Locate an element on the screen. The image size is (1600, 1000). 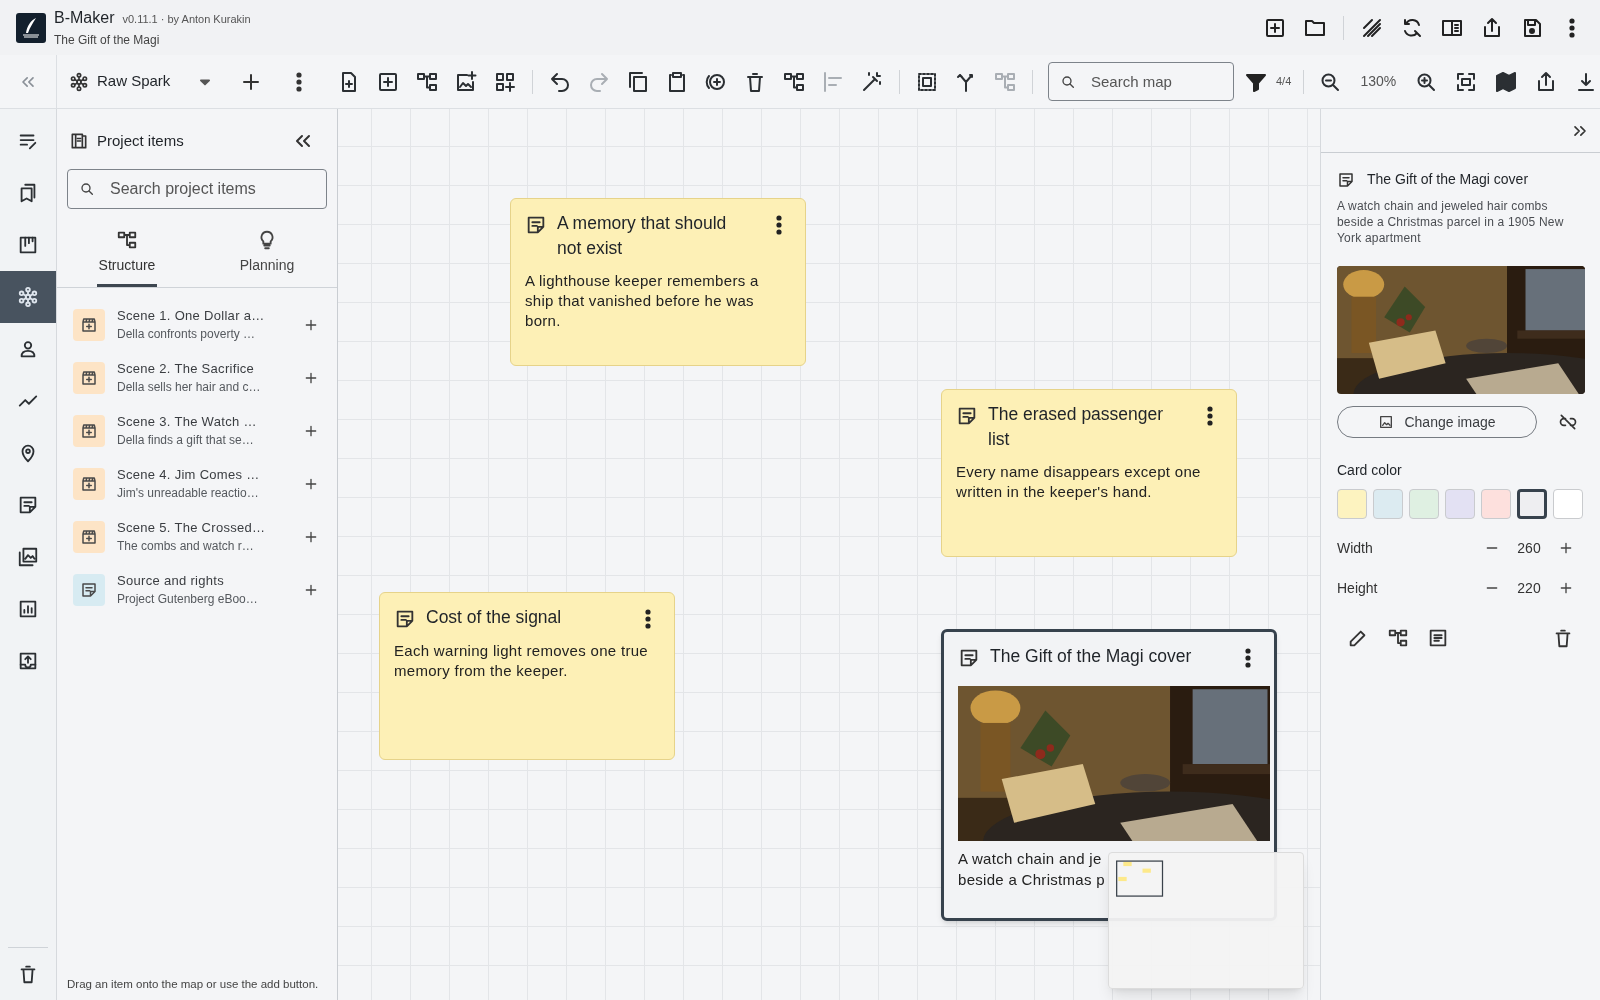
panel-hint: Drag an item onto the map or use the add button. is located at coordinates (193, 984).